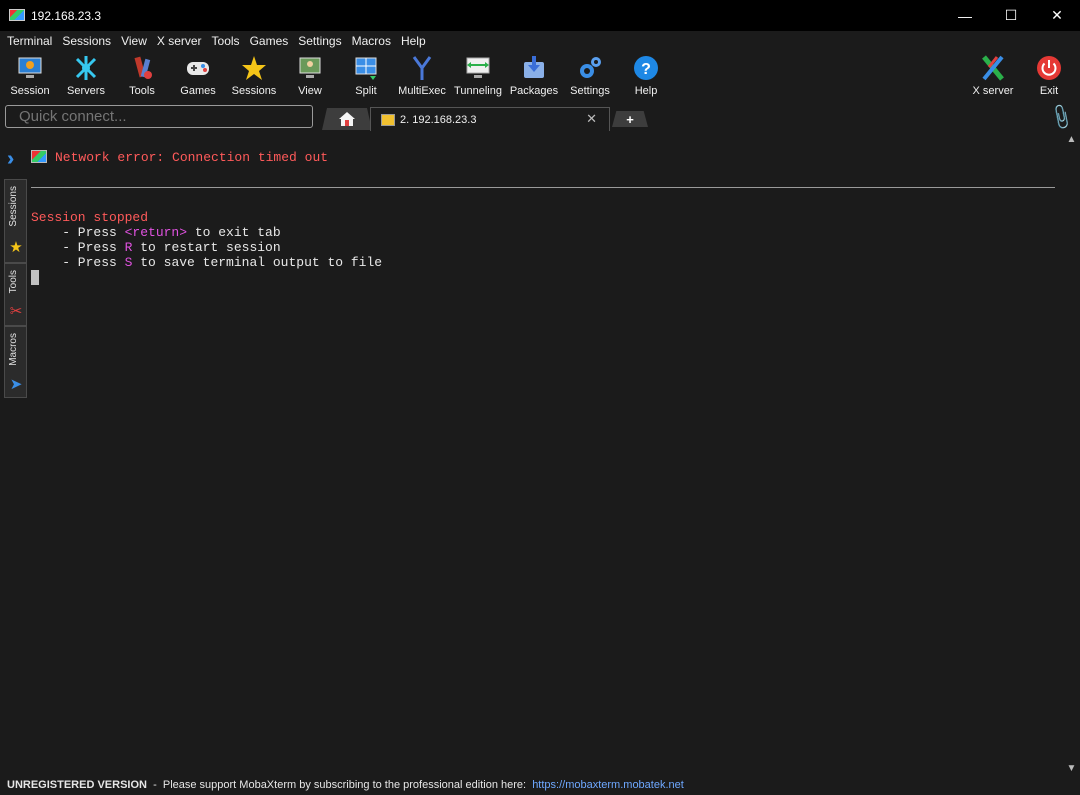  What do you see at coordinates (534, 68) in the screenshot?
I see `packages-download-icon` at bounding box center [534, 68].